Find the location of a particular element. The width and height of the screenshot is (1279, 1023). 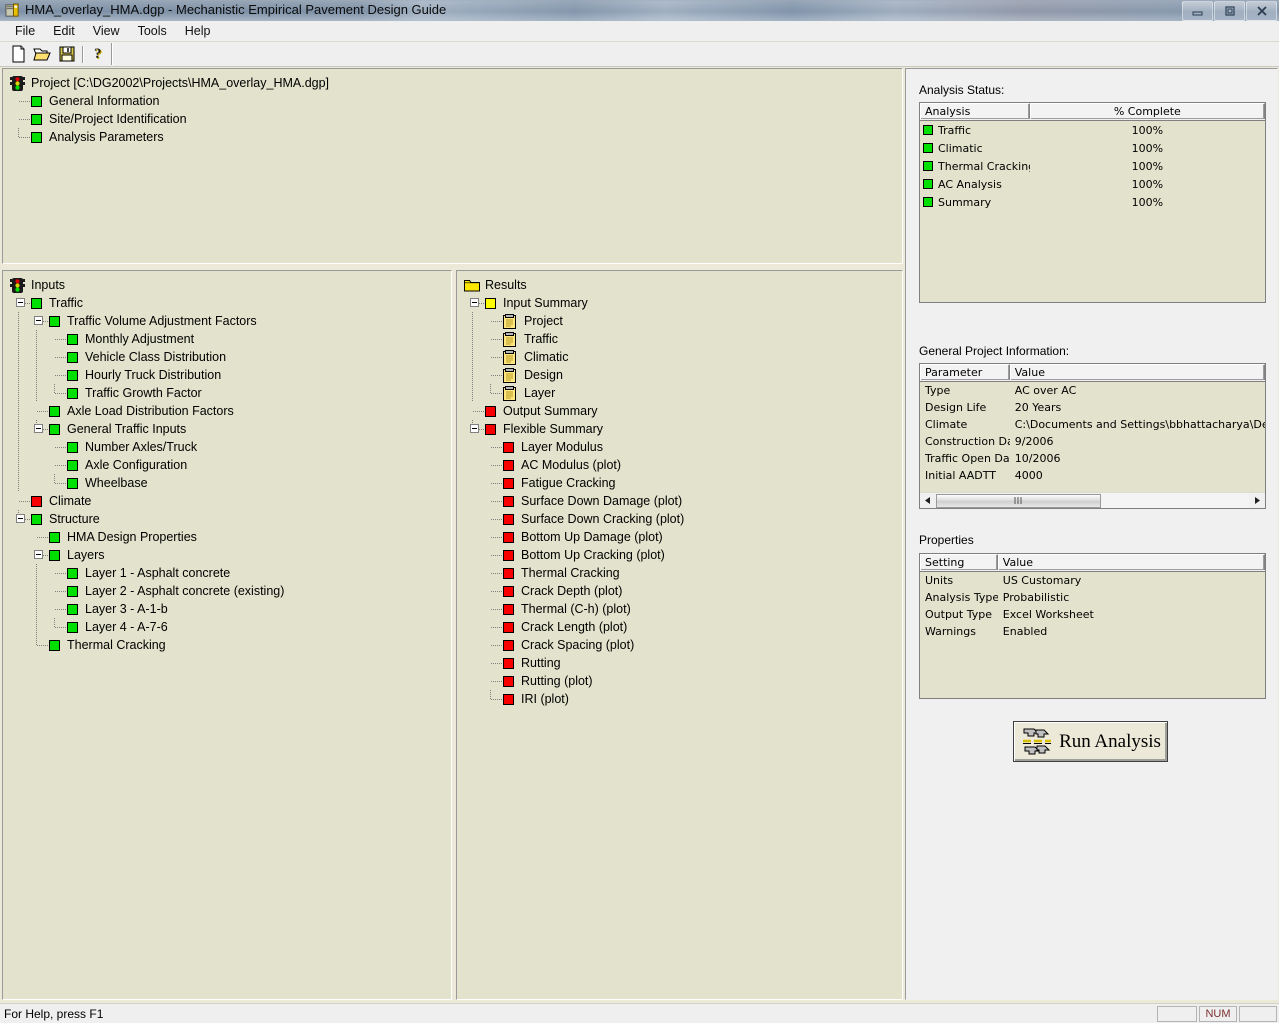

general-info-row: Construction Date 9/2006 is located at coordinates (1092, 441).